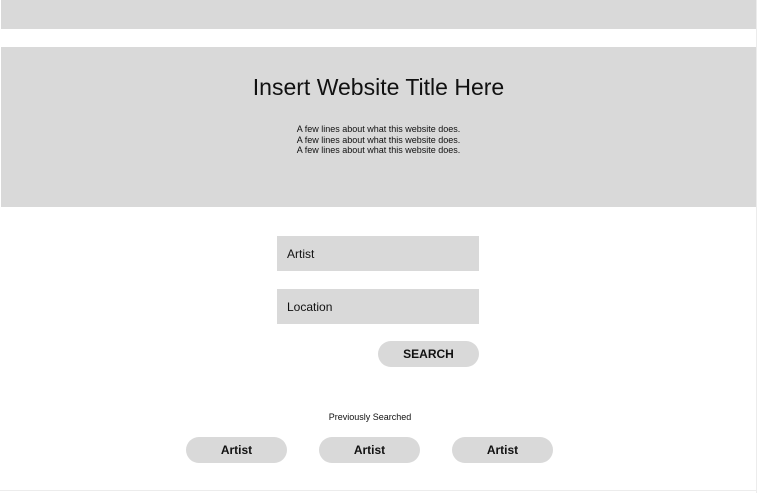  What do you see at coordinates (236, 450) in the screenshot?
I see `previous-search-artist-1: Artist` at bounding box center [236, 450].